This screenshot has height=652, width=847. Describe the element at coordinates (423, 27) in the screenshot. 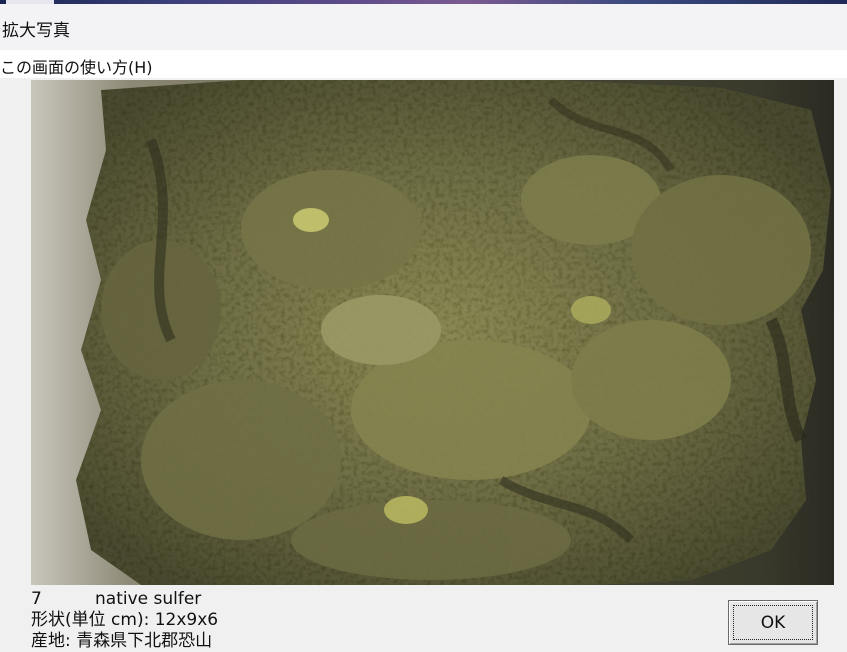

I see `title-bar: 拡大写真` at that location.